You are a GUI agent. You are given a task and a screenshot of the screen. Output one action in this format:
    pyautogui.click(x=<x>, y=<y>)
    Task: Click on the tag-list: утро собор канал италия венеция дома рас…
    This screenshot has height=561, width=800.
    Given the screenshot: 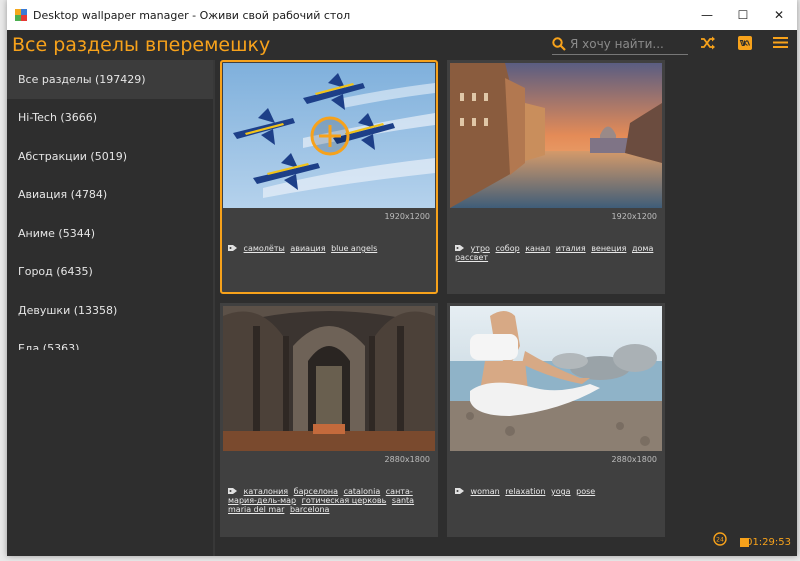 What is the action you would take?
    pyautogui.click(x=558, y=253)
    